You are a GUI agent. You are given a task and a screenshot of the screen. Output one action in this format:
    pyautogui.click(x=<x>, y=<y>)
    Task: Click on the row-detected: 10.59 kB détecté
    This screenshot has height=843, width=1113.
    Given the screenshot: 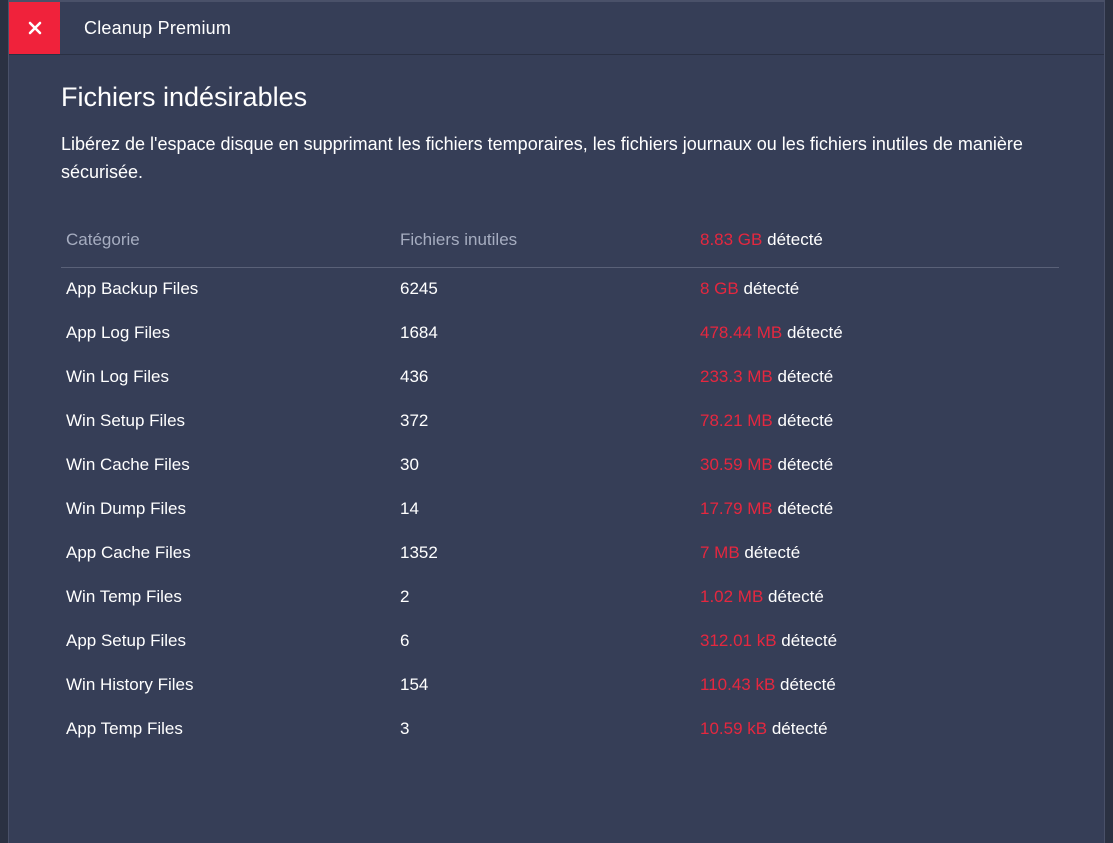 What is the action you would take?
    pyautogui.click(x=764, y=729)
    